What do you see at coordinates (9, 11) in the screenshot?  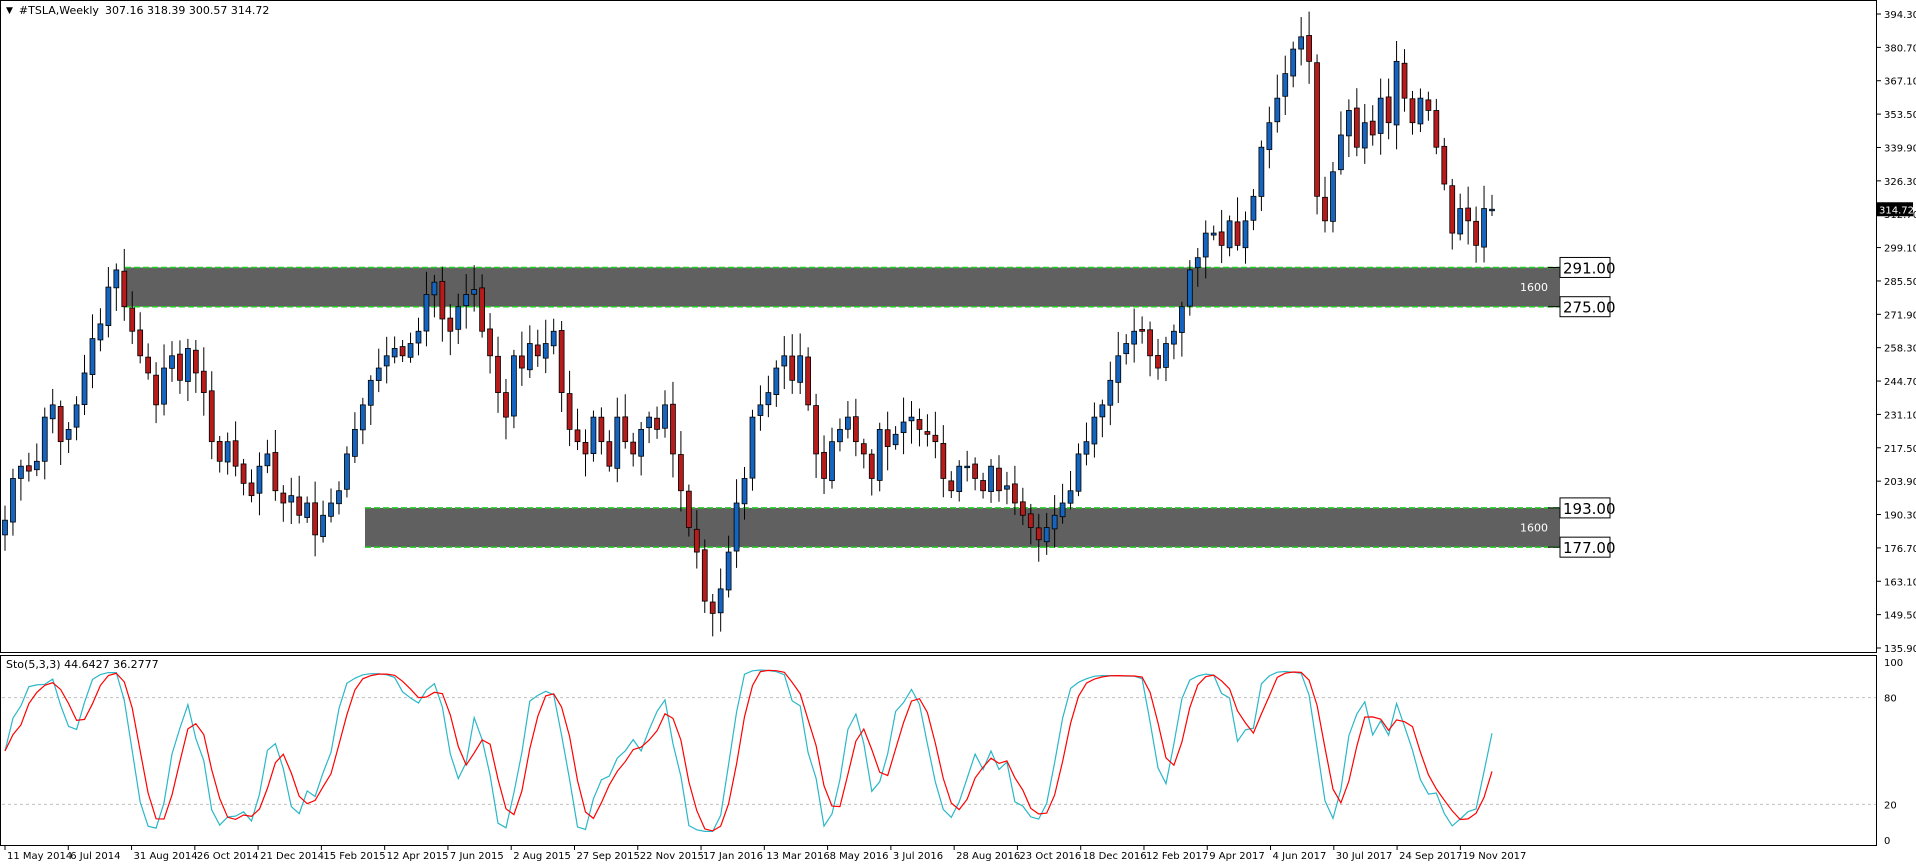 I see `symbol-menu-icon: ▼` at bounding box center [9, 11].